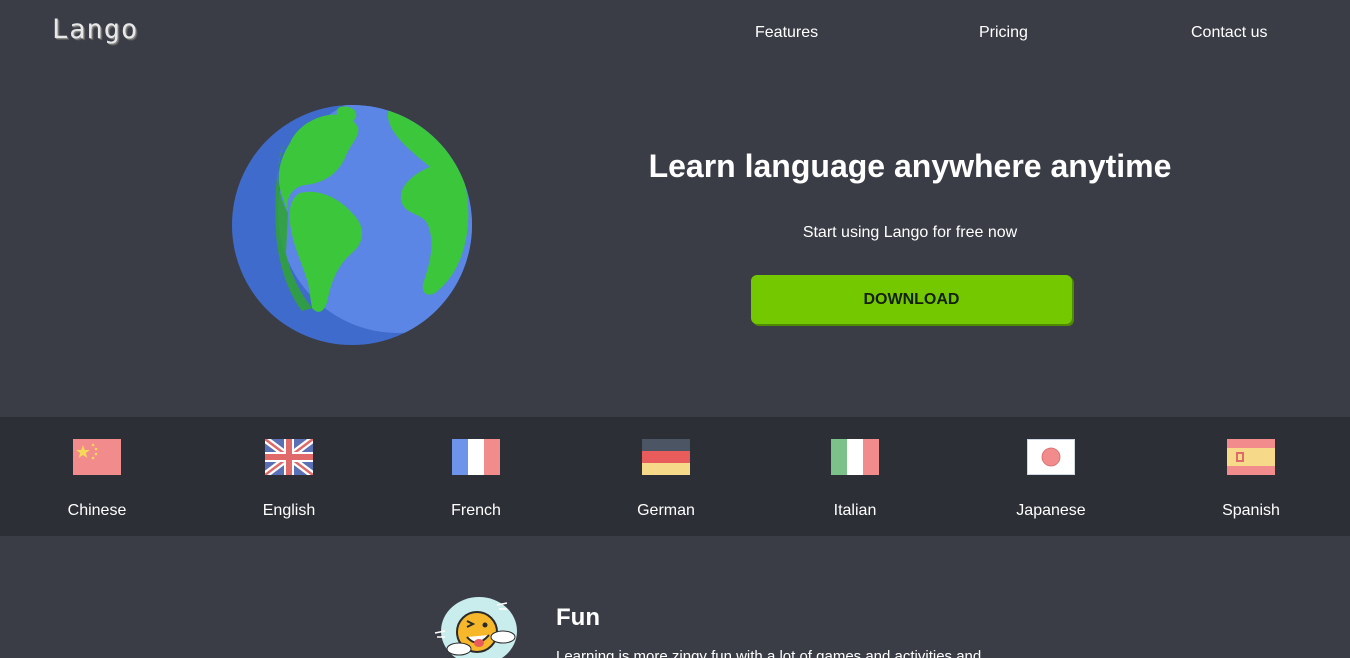 This screenshot has height=658, width=1350. What do you see at coordinates (476, 627) in the screenshot?
I see `winking-emoji-icon` at bounding box center [476, 627].